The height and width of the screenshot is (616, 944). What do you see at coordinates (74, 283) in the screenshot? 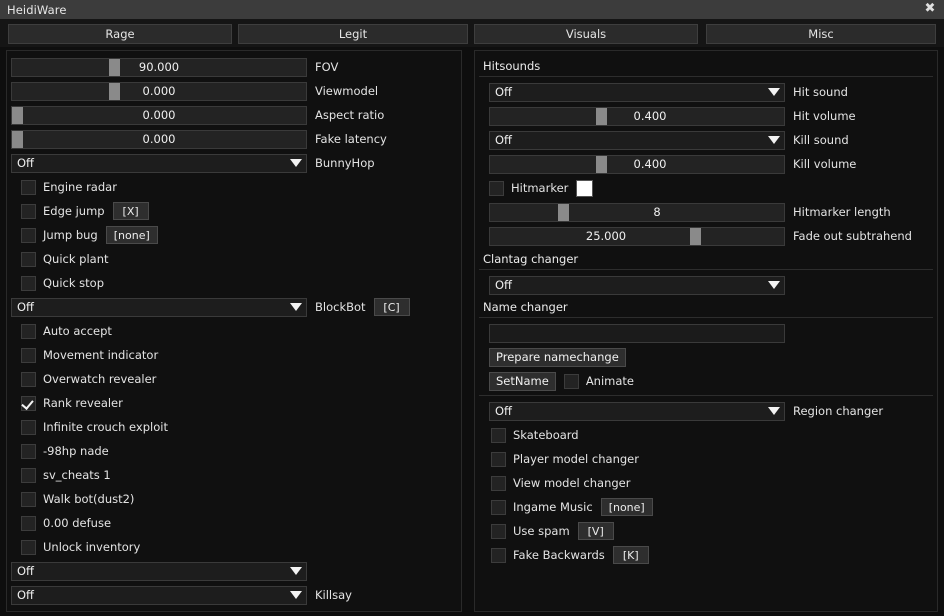
I see `label-quick-stop: Quick stop` at bounding box center [74, 283].